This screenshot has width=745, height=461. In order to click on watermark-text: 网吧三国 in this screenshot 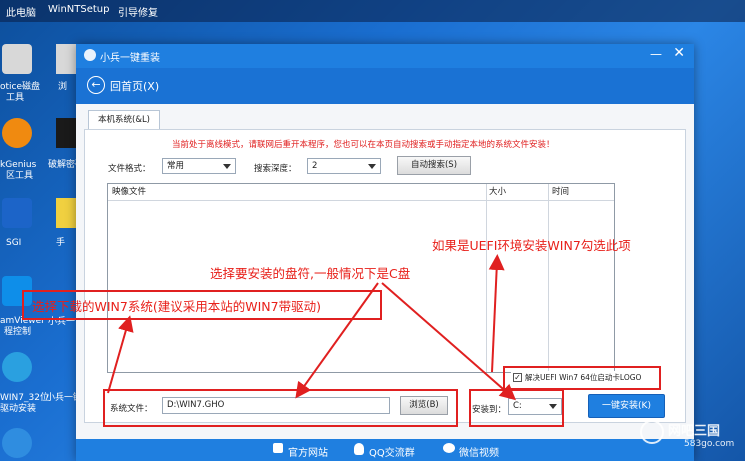, I will do `click(694, 431)`.